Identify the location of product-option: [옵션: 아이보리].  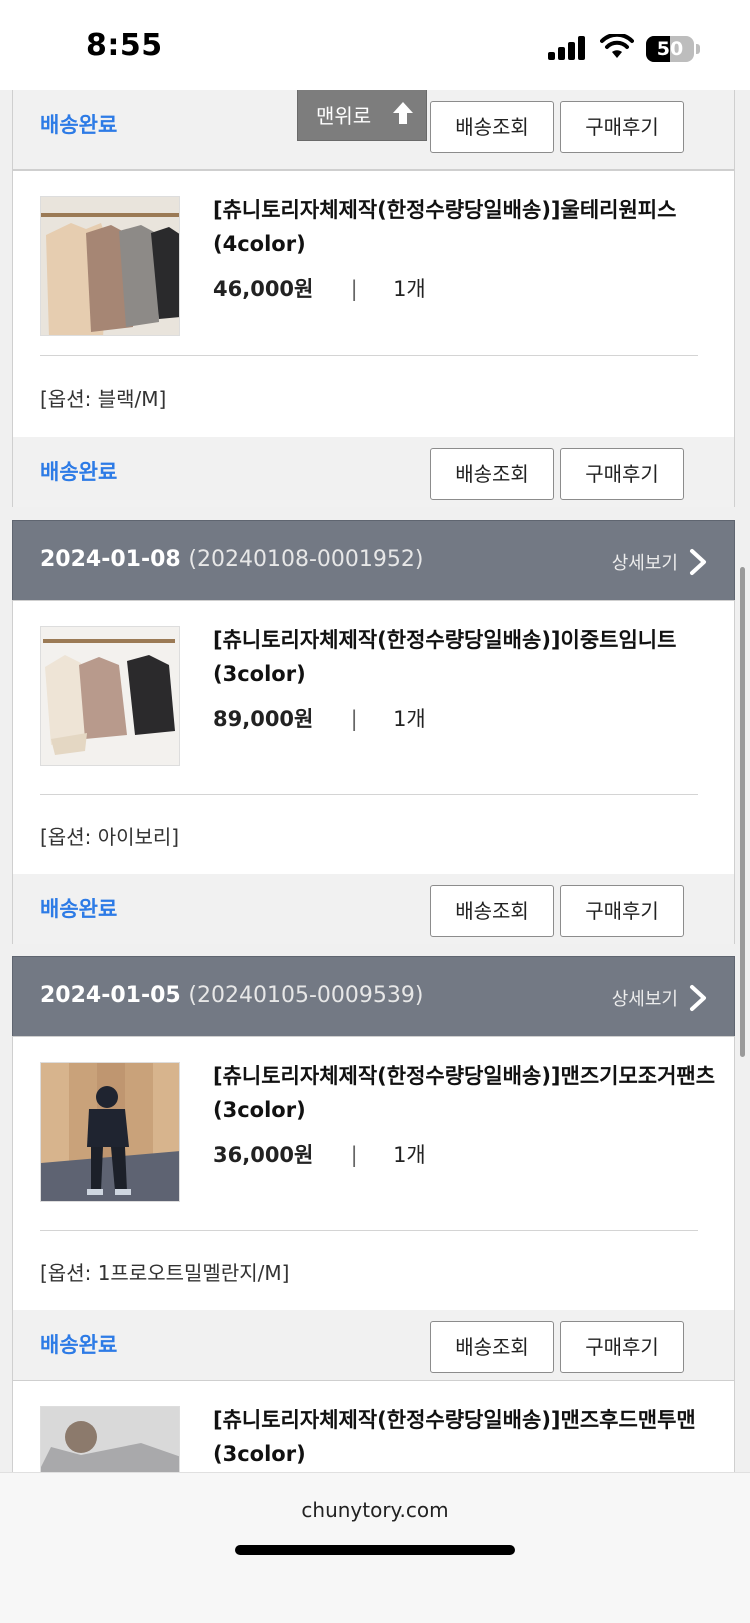
(110, 837).